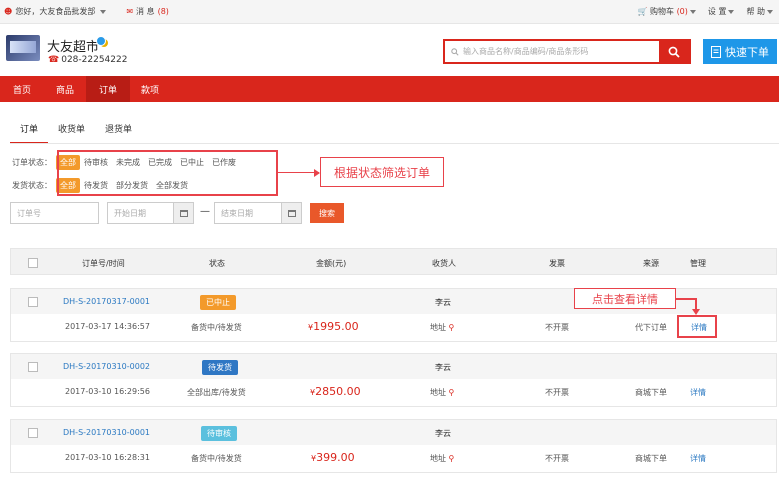 The image size is (779, 477). What do you see at coordinates (331, 263) in the screenshot?
I see `column-header: 金额(元)` at bounding box center [331, 263].